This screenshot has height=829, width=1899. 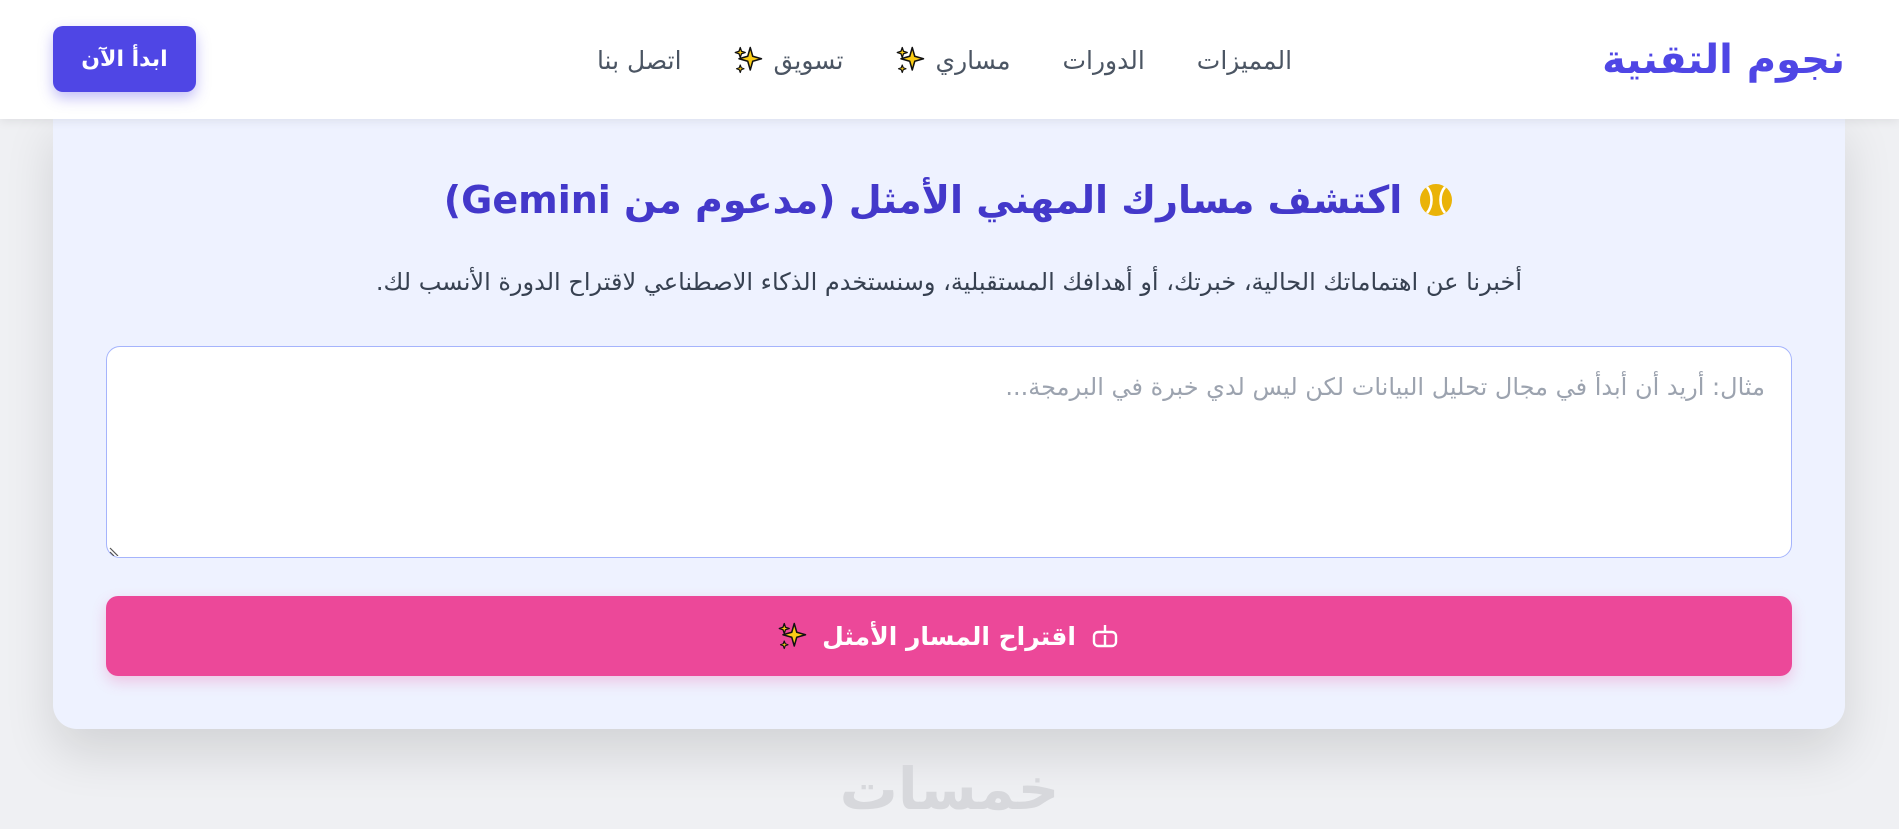 I want to click on nav-item-label: الدورات, so click(x=1103, y=60).